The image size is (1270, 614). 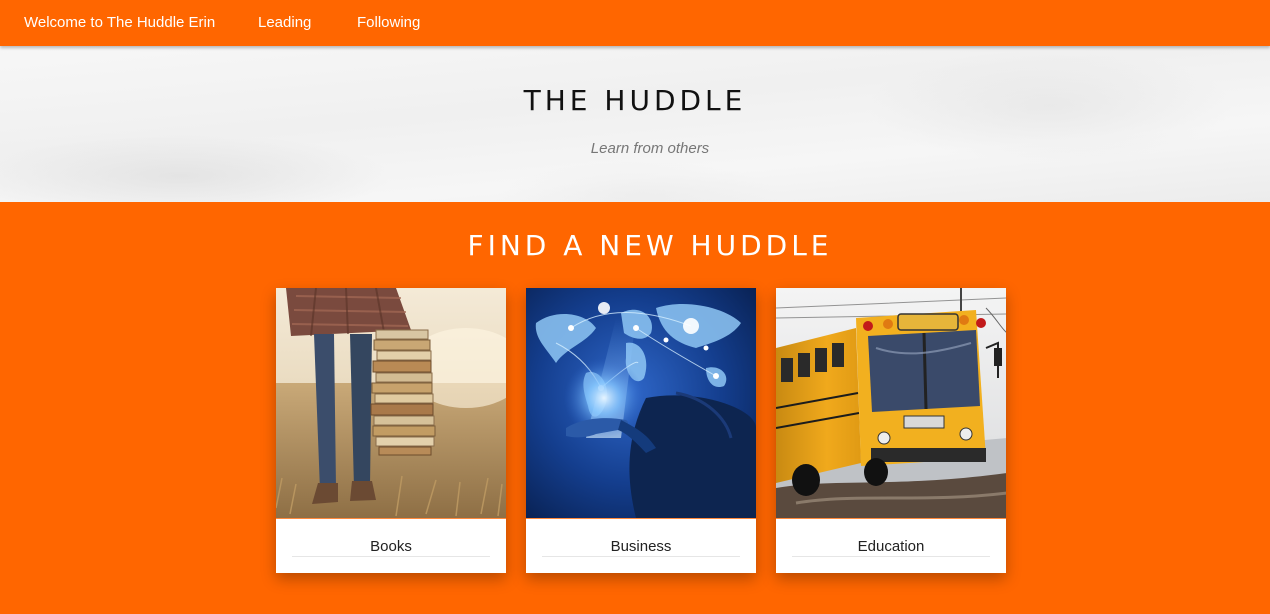 What do you see at coordinates (641, 403) in the screenshot?
I see `business-photo` at bounding box center [641, 403].